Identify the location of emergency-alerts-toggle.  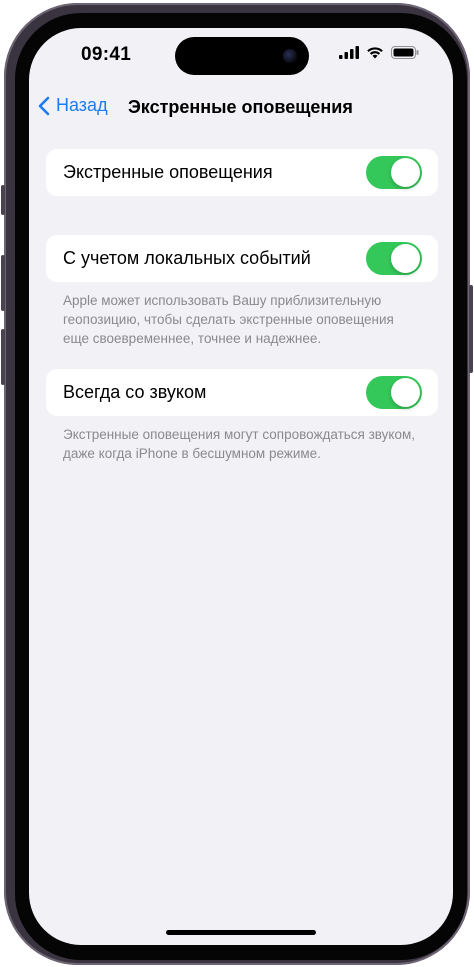
(394, 172).